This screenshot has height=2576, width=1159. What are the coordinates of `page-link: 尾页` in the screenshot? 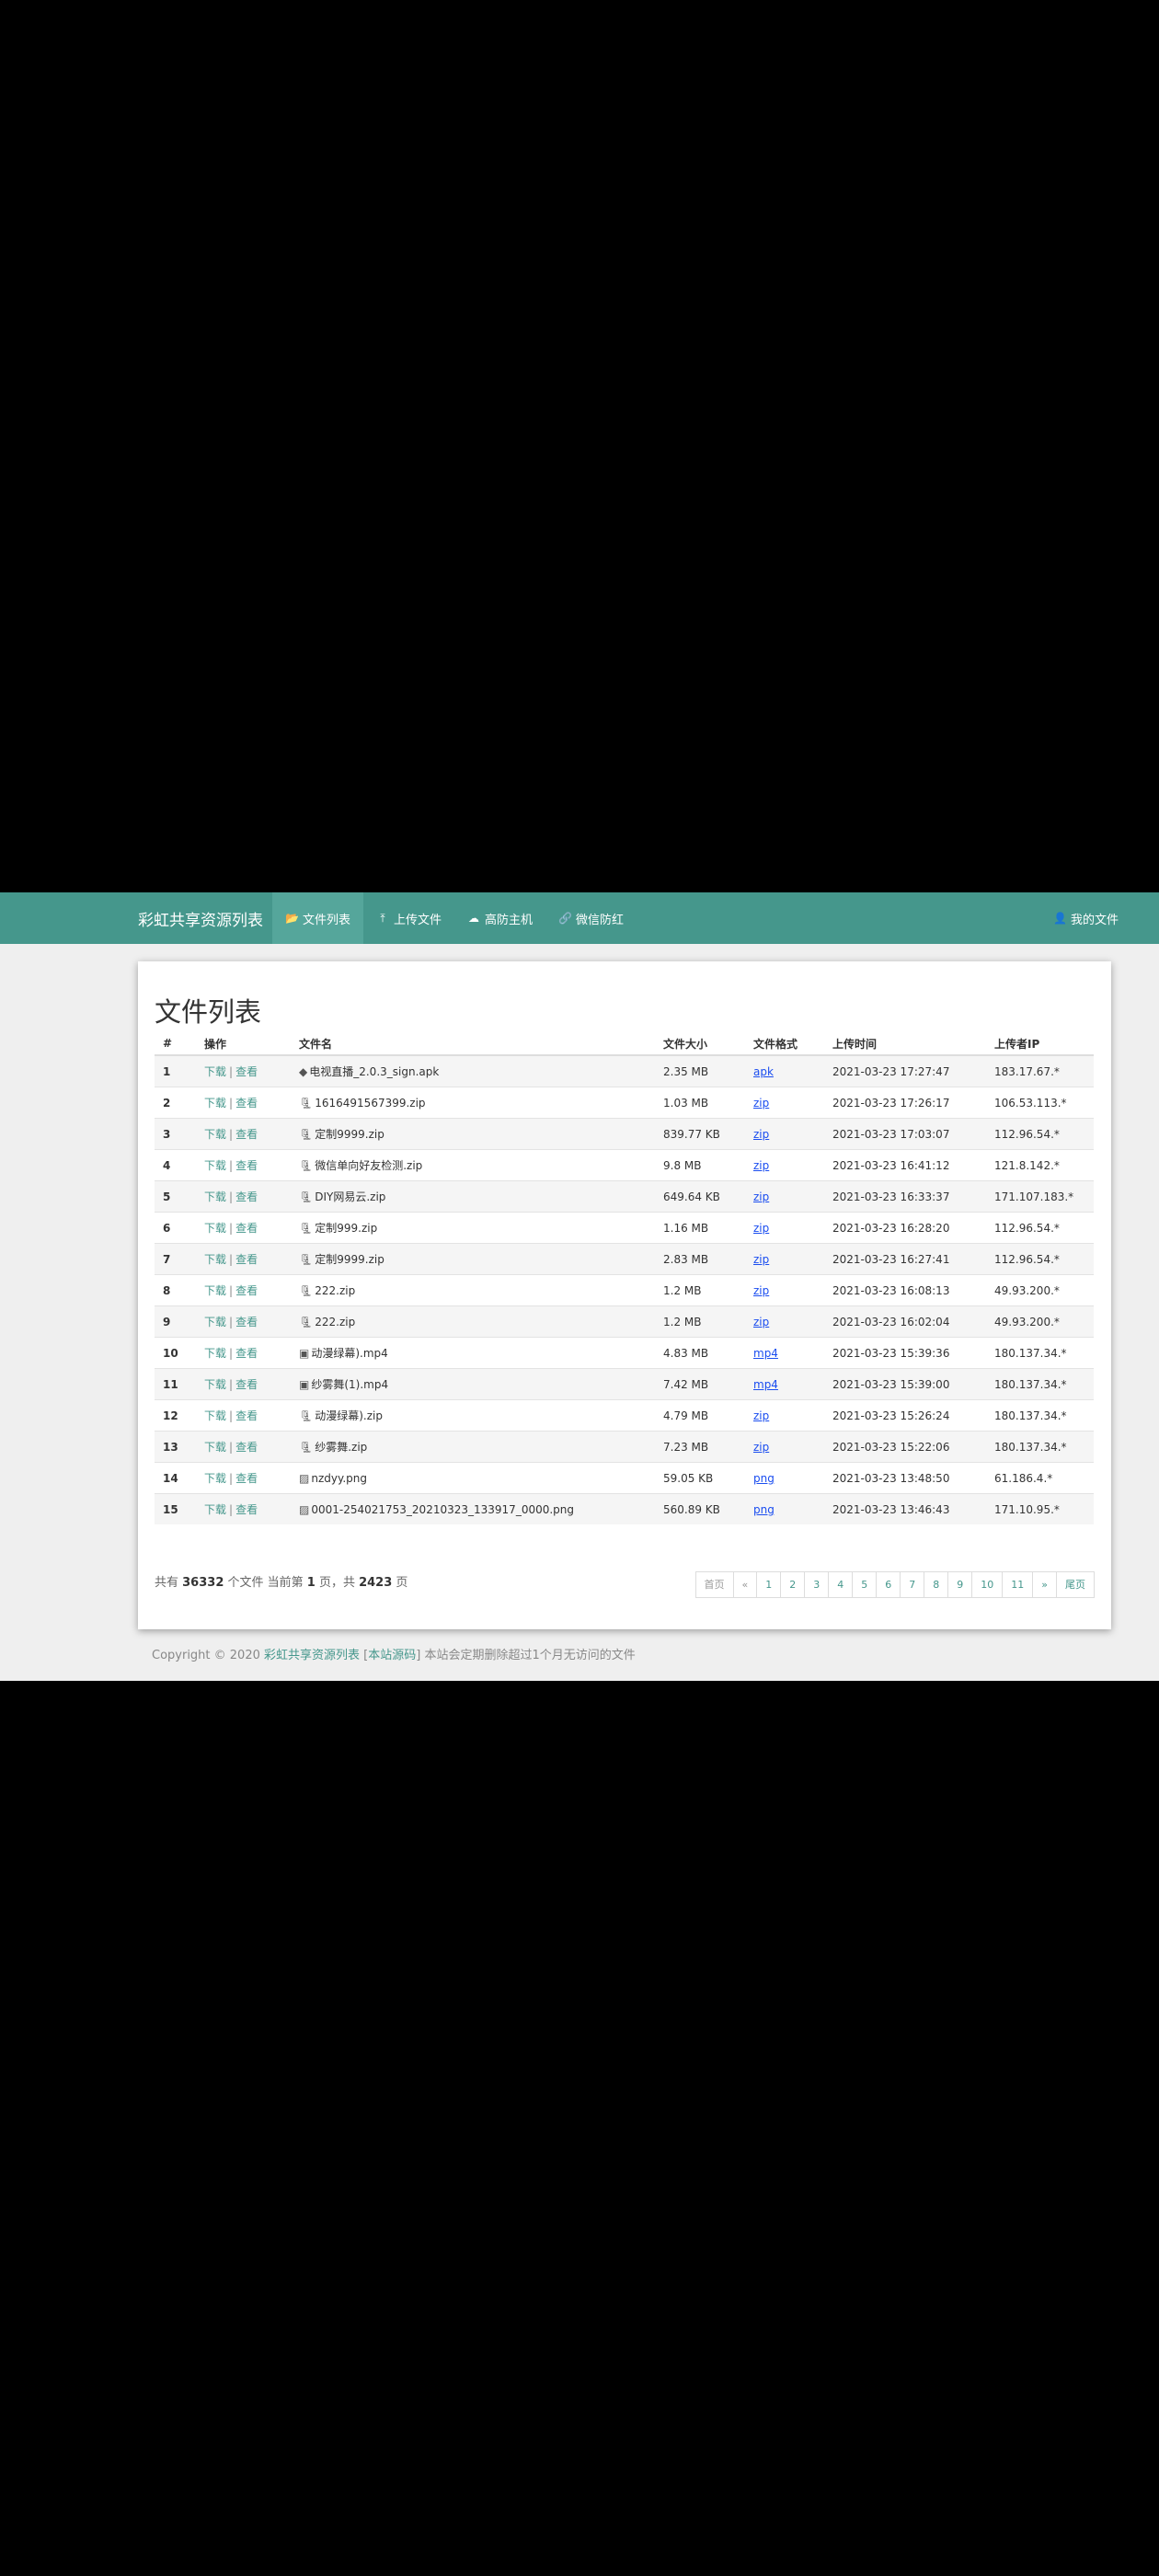 It's located at (1075, 1584).